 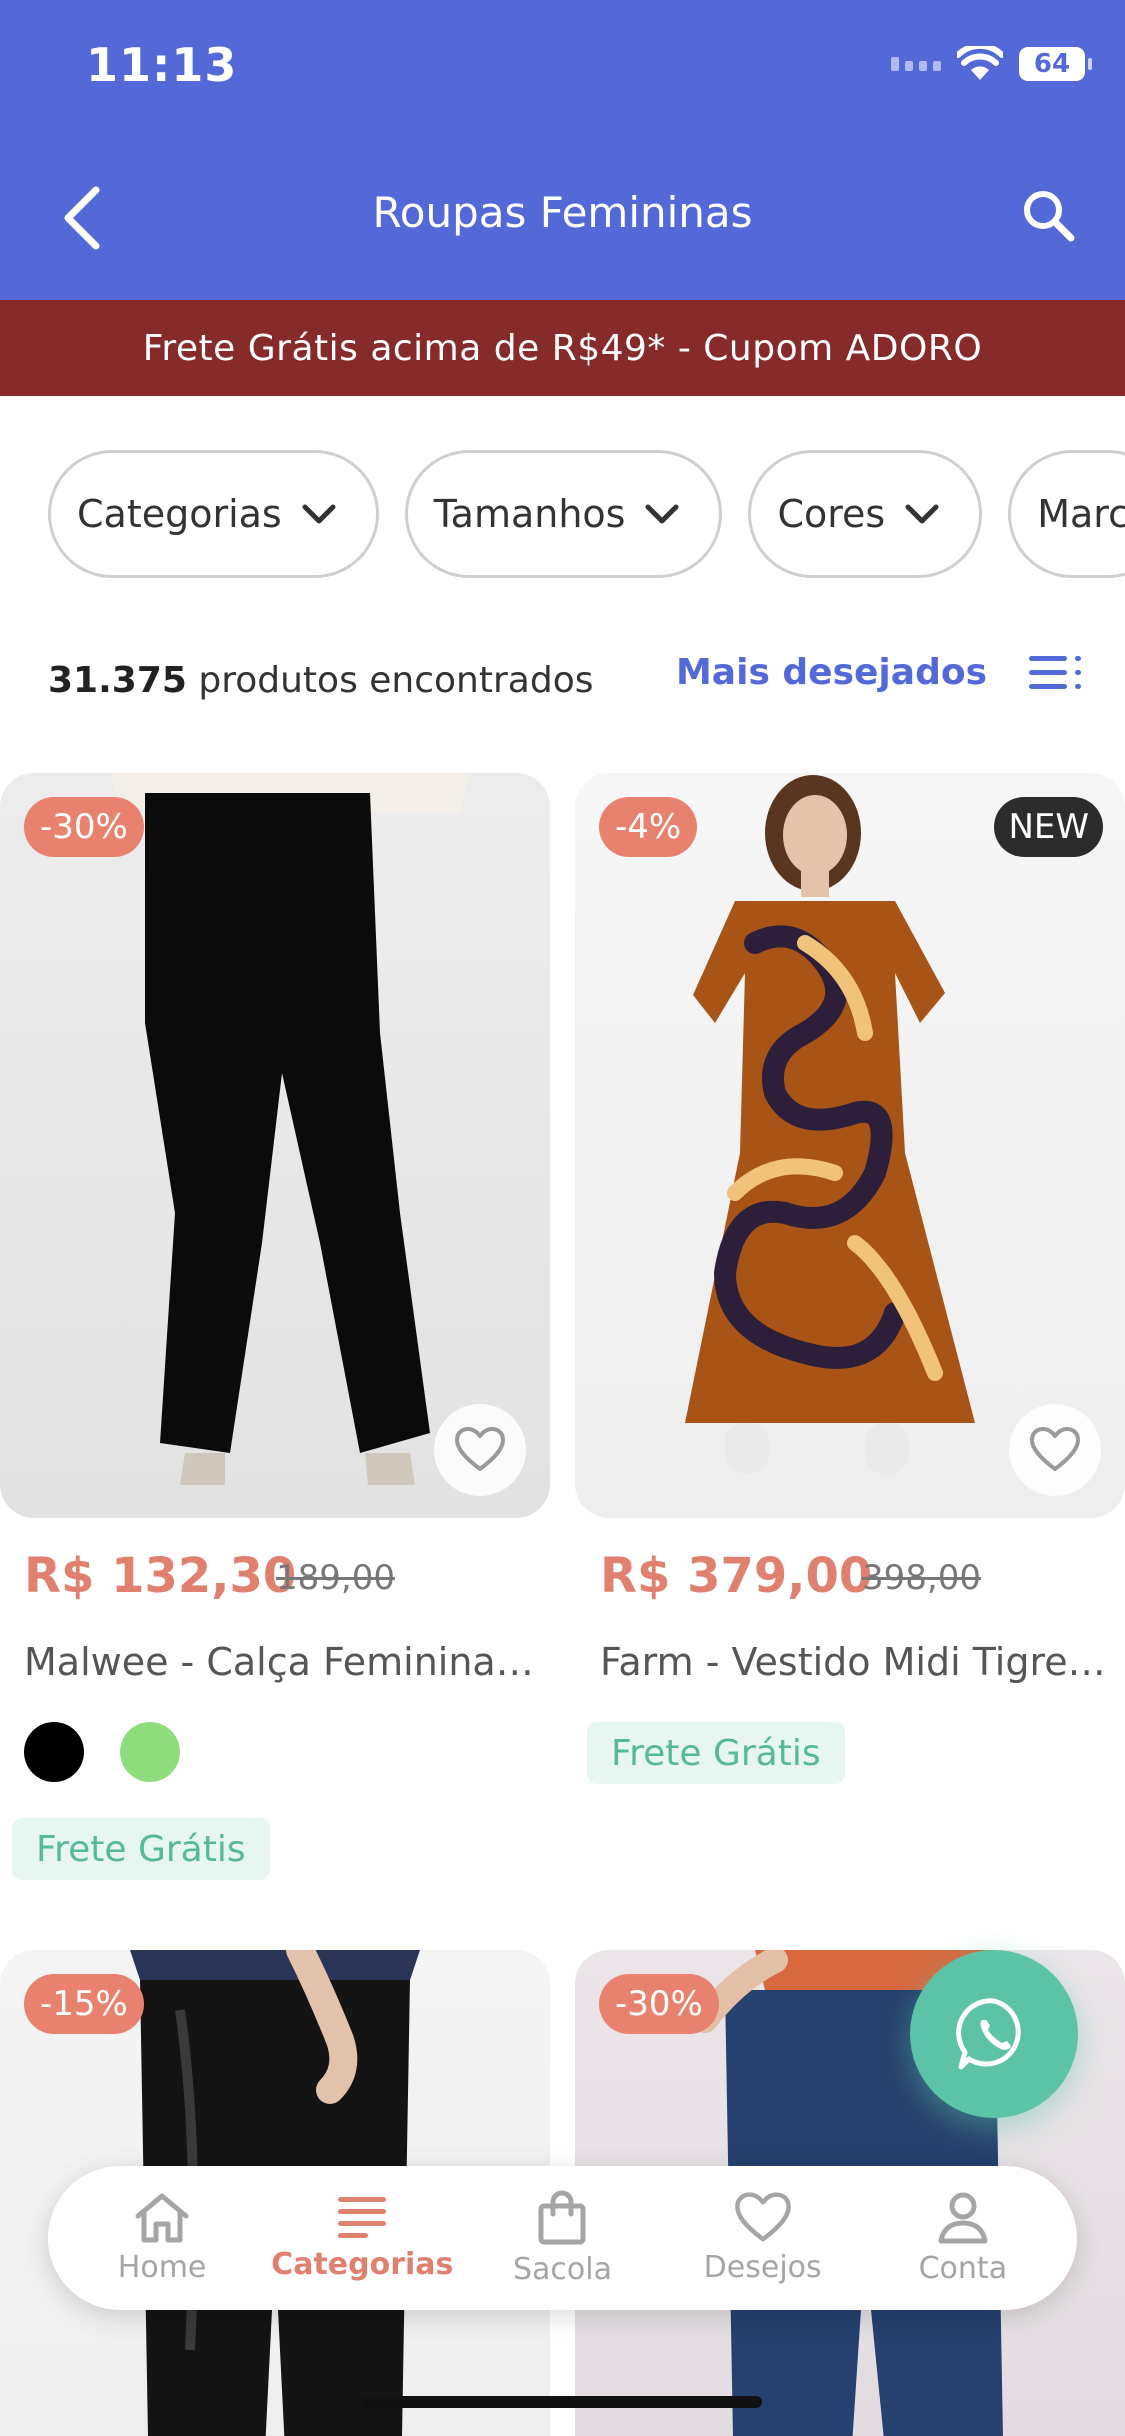 I want to click on sort-control: Mais desejados, so click(x=880, y=672).